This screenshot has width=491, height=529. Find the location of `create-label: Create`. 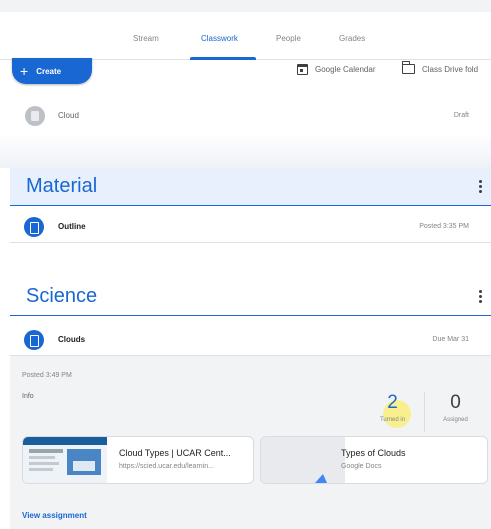

create-label: Create is located at coordinates (49, 71).